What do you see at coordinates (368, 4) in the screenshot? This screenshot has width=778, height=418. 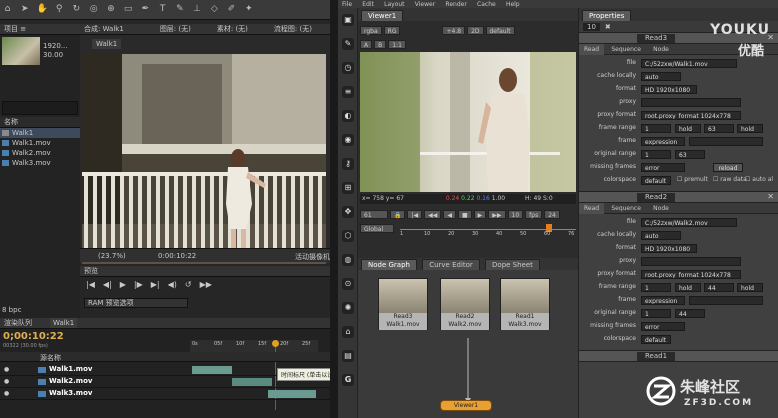 I see `menu-edit: Edit` at bounding box center [368, 4].